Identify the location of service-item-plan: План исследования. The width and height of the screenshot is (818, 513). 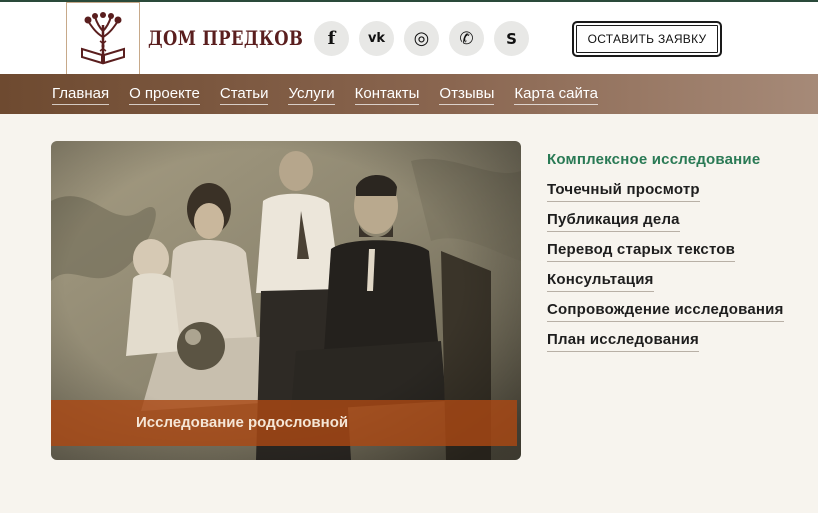
(623, 341).